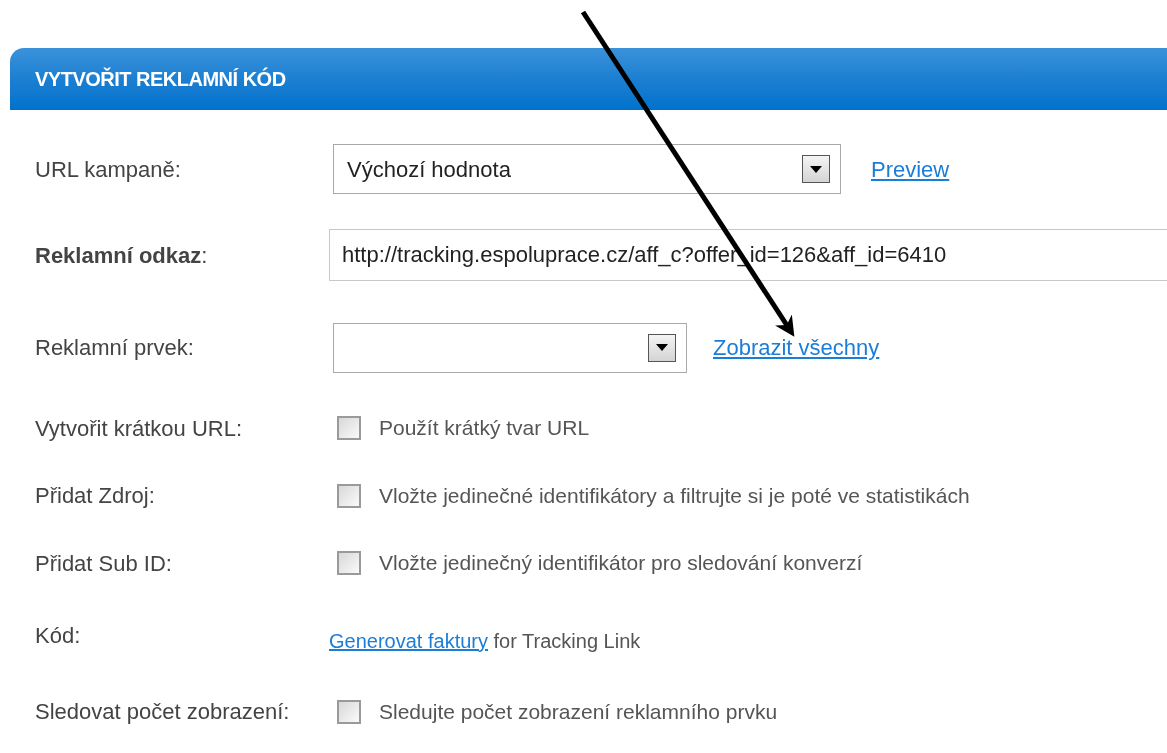 Image resolution: width=1167 pixels, height=753 pixels. I want to click on dropdown: Výchozí hodnota, so click(587, 169).